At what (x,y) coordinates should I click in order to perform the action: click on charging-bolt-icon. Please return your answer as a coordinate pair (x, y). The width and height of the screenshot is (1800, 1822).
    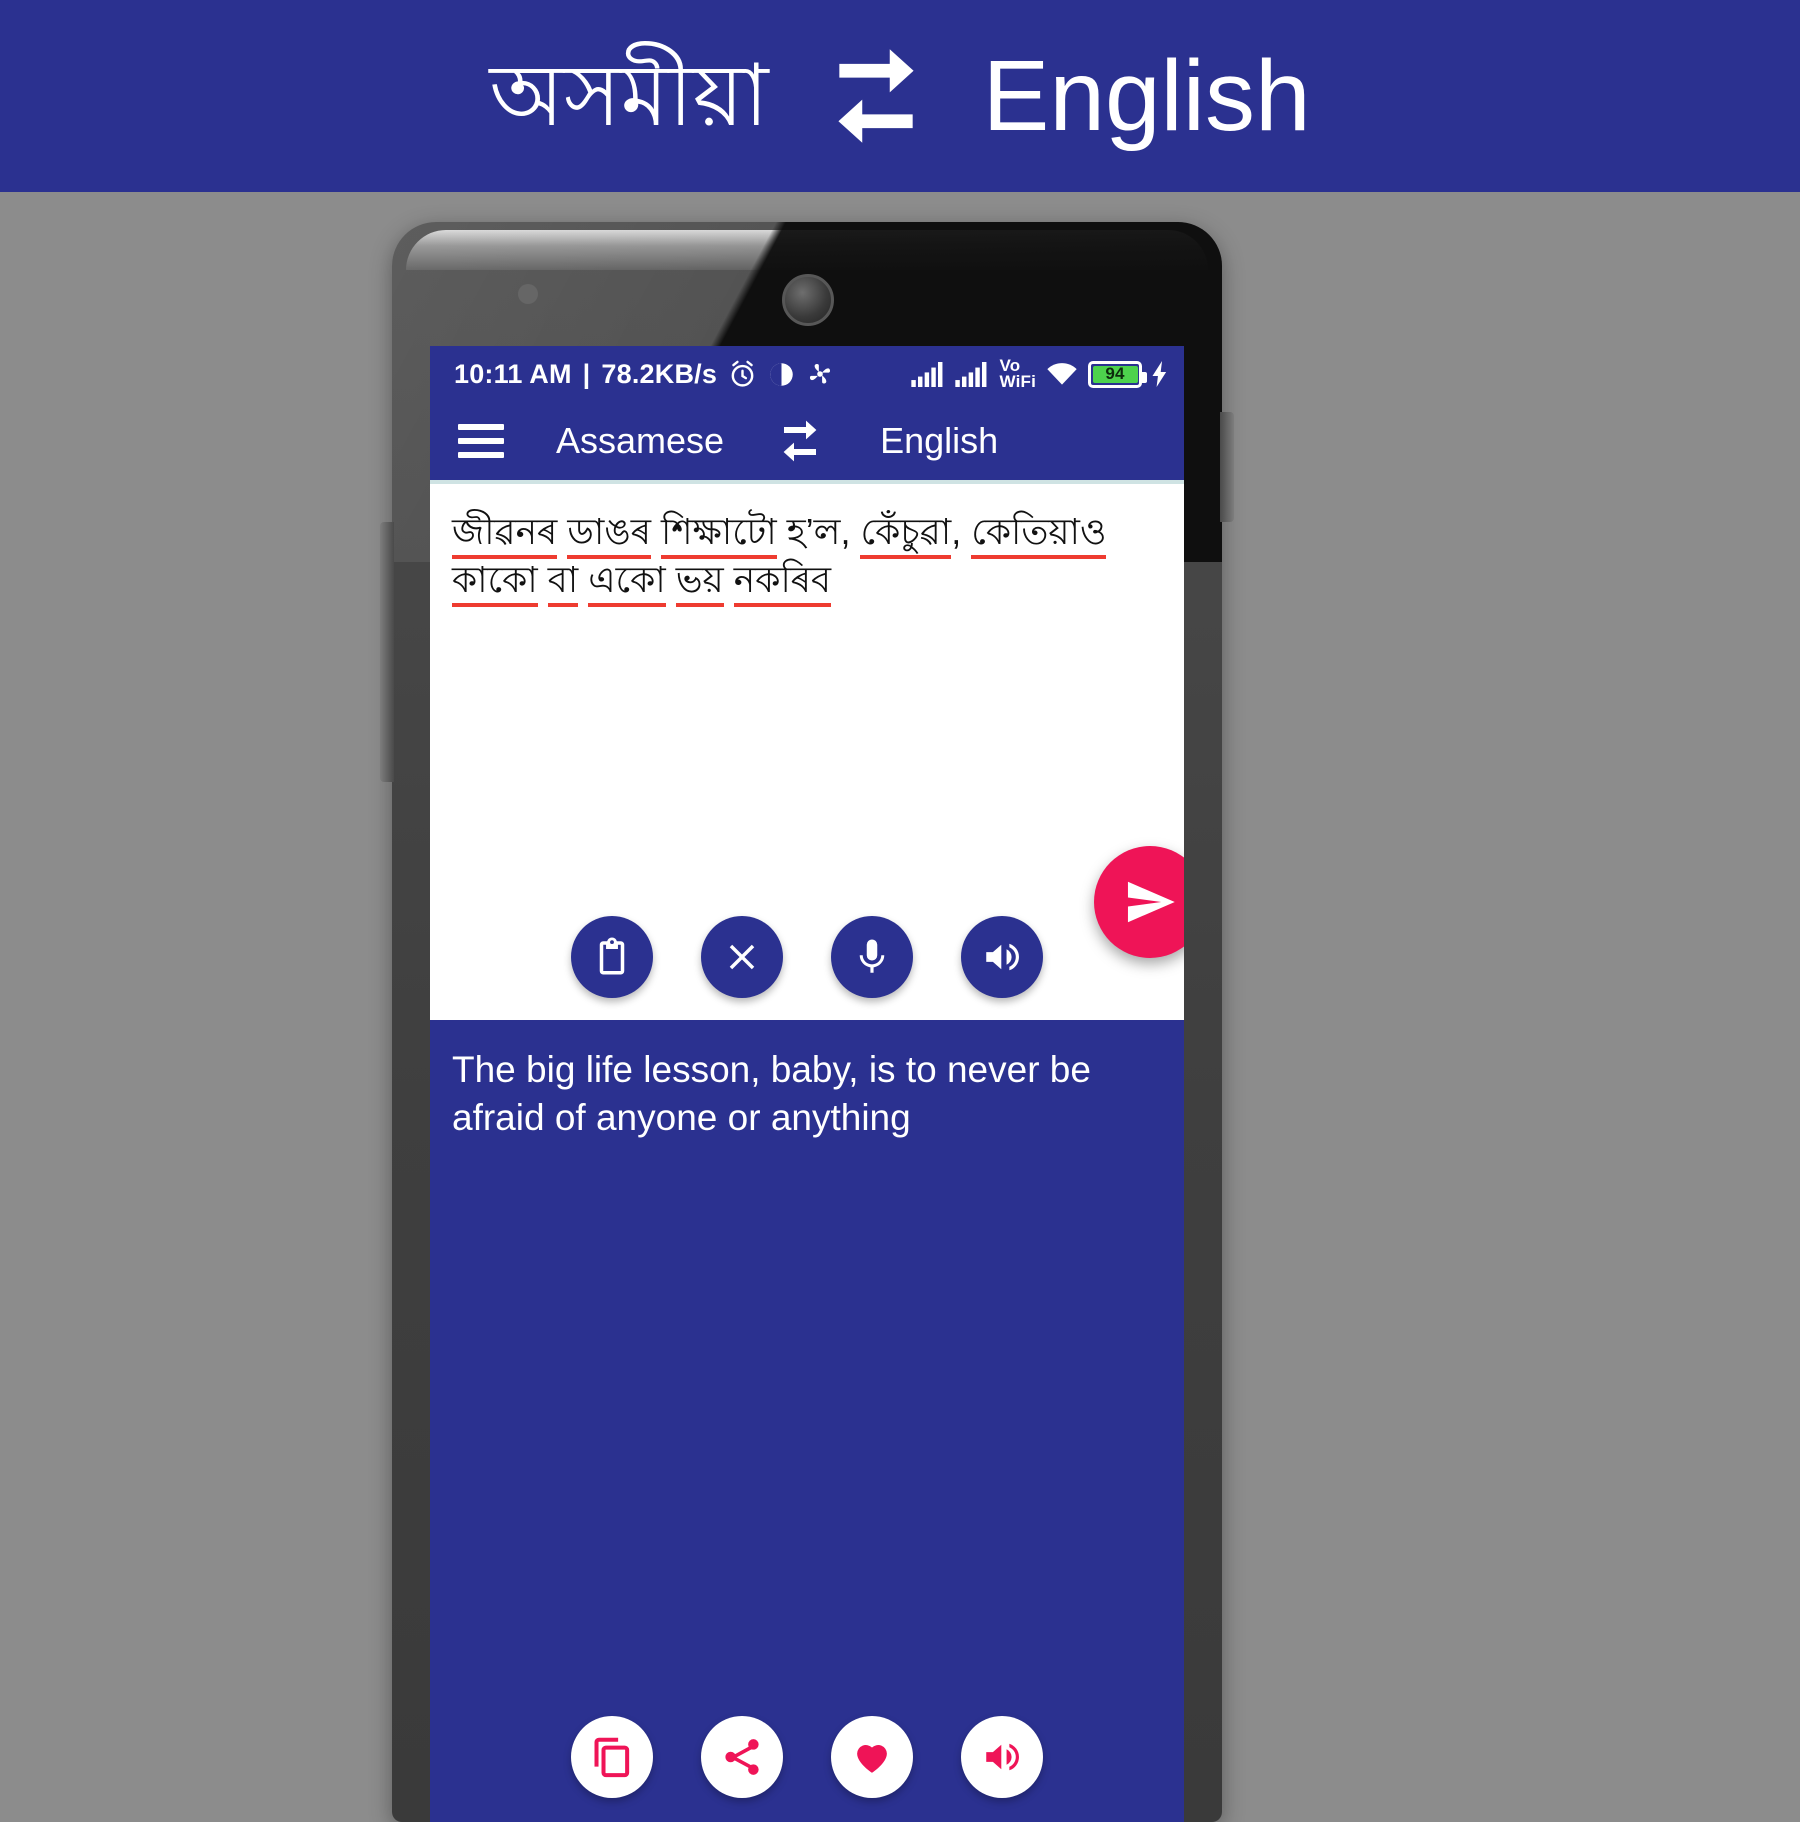
    Looking at the image, I should click on (1159, 374).